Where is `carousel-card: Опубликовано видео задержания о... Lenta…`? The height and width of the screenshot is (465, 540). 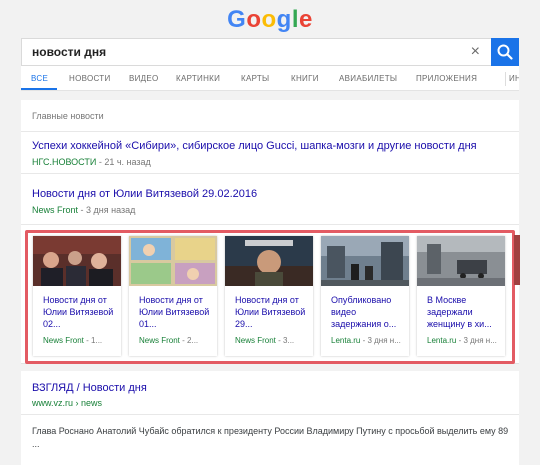
carousel-card: Опубликовано видео задержания о... Lenta… is located at coordinates (365, 296).